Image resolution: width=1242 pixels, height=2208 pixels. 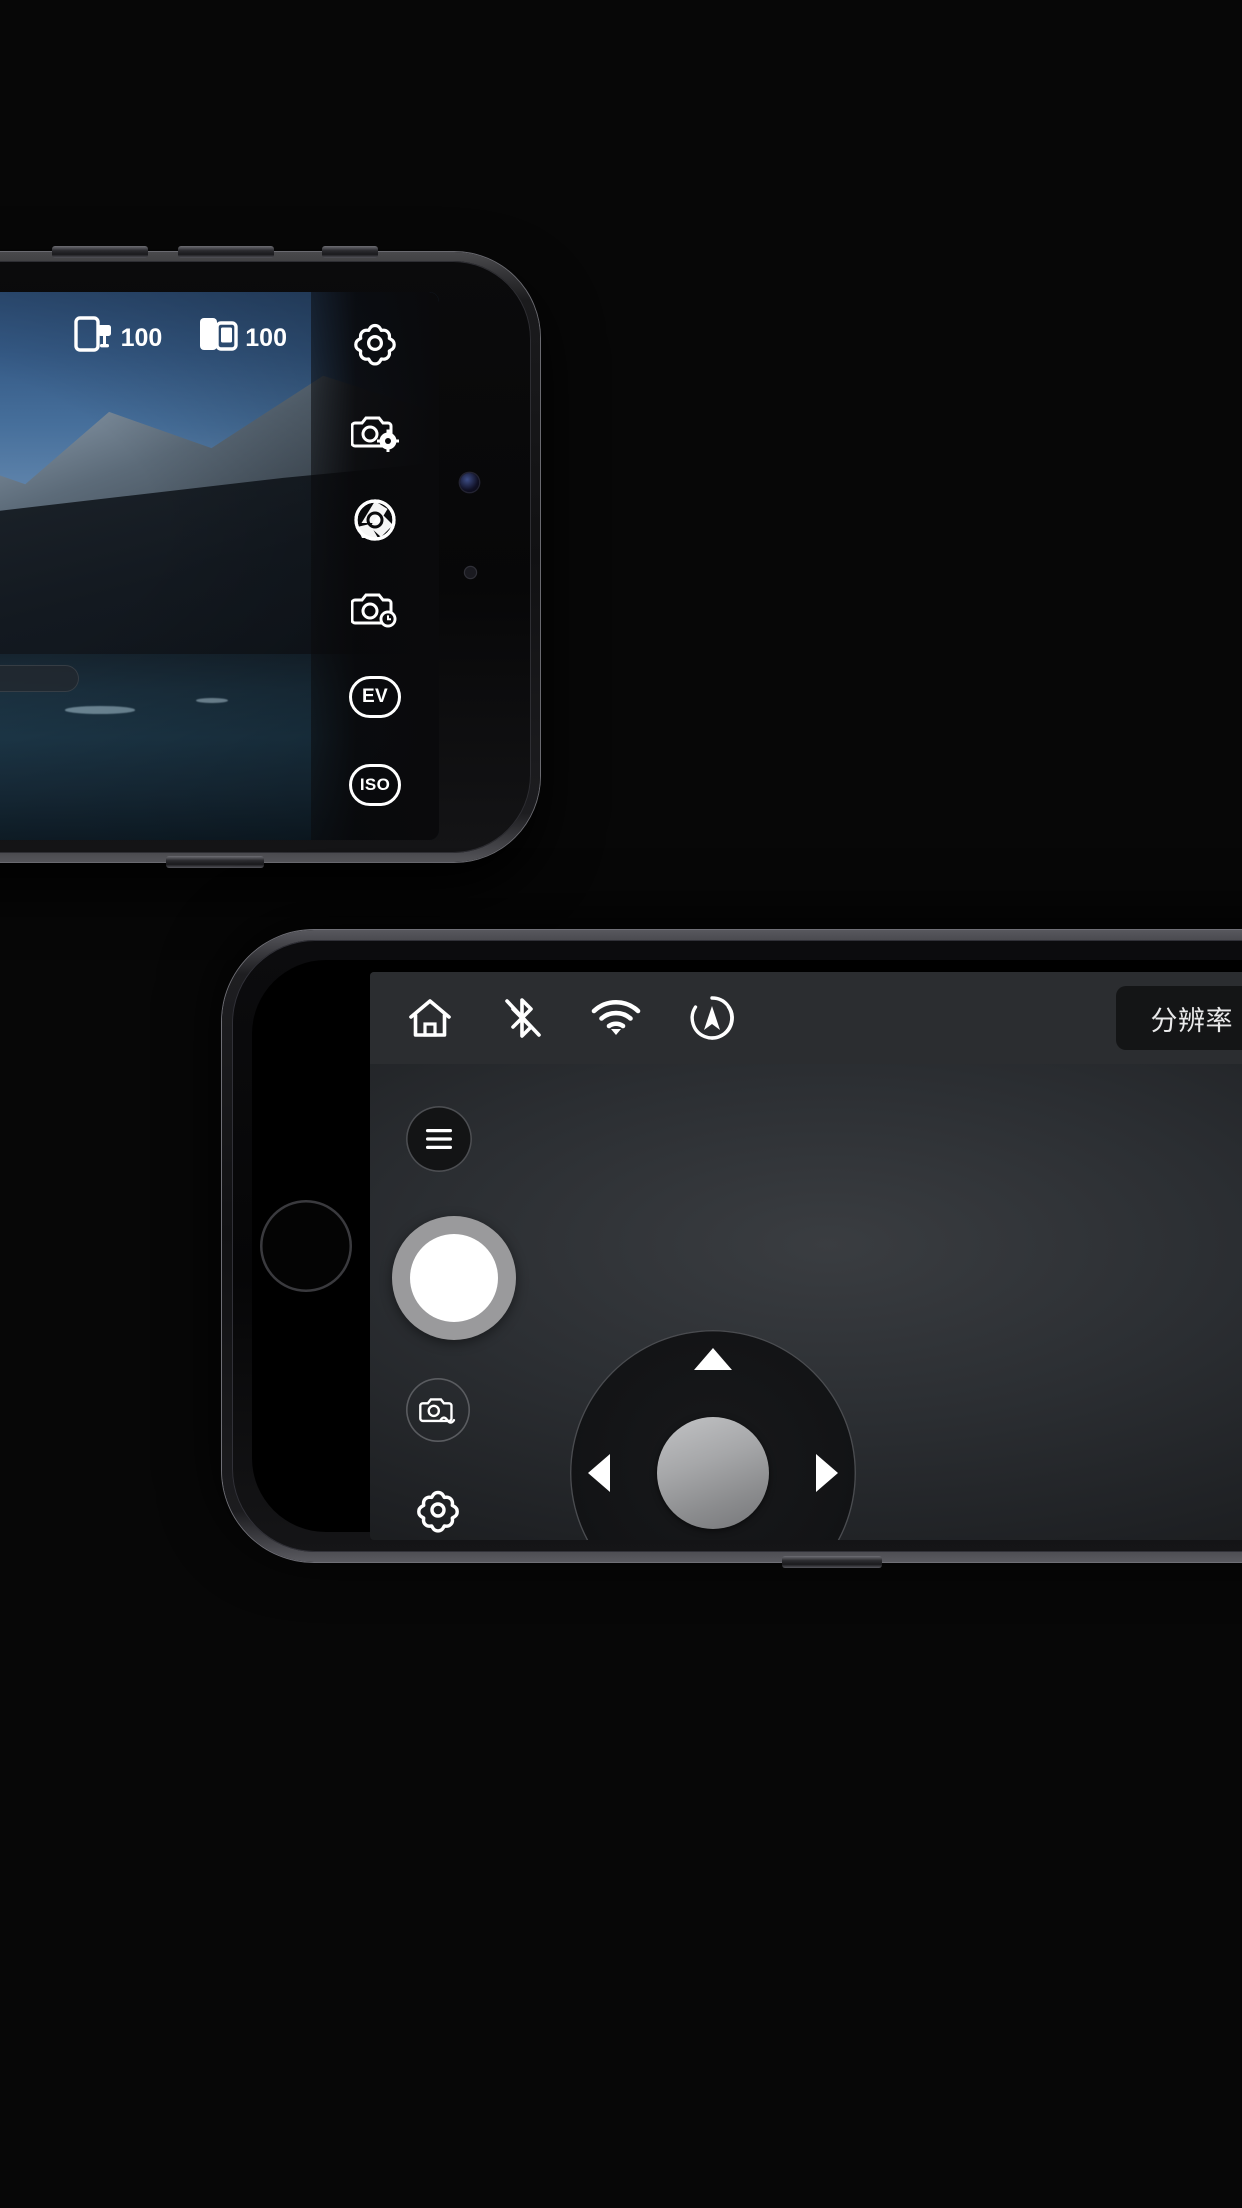 I want to click on arrow-up-icon, so click(x=713, y=1359).